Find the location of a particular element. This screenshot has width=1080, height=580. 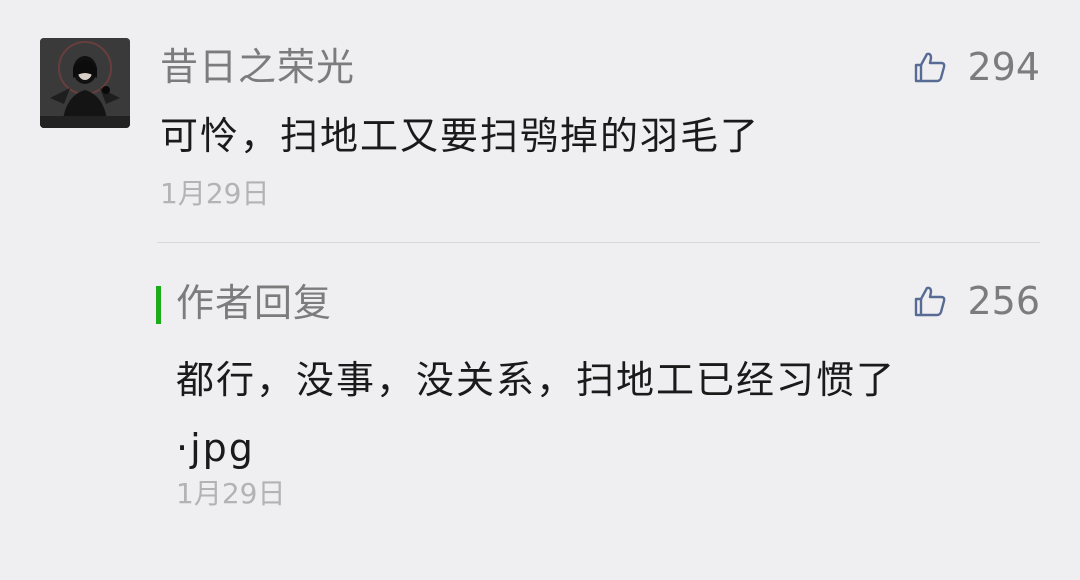

avatar is located at coordinates (85, 83).